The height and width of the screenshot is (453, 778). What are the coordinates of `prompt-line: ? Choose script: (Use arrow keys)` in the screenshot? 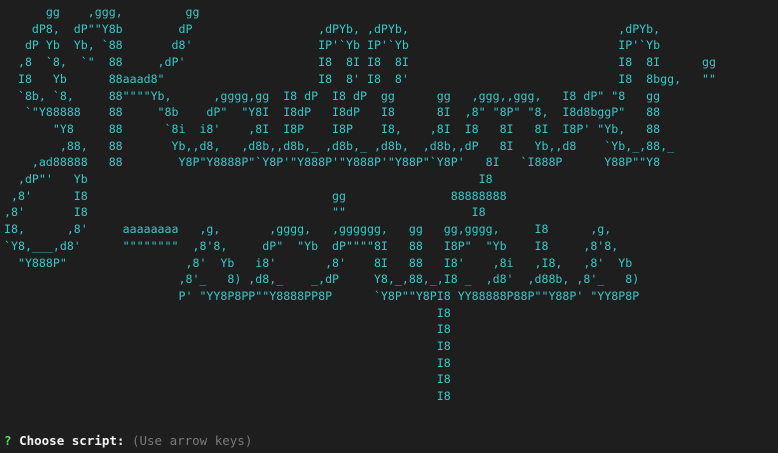 It's located at (128, 441).